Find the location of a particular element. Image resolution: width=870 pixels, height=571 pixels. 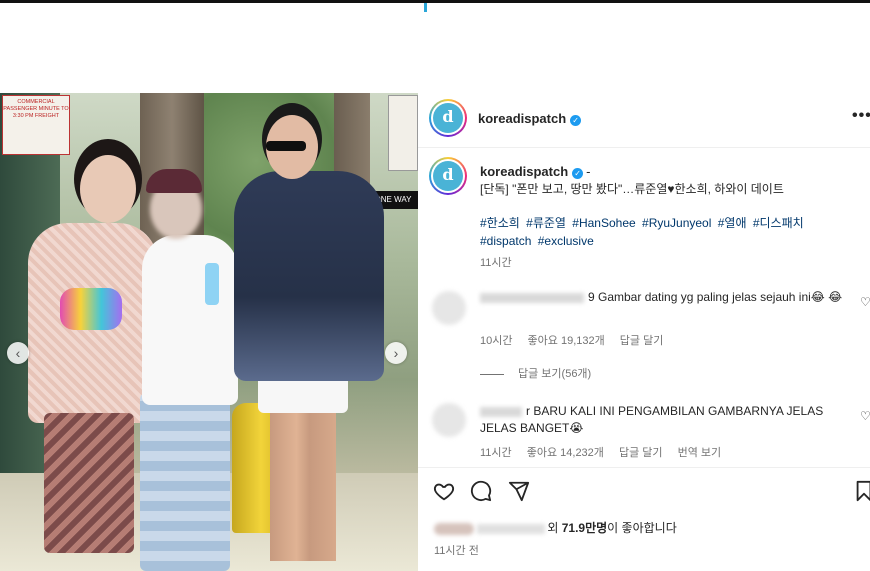

hashtag: #류준열 is located at coordinates (546, 223).